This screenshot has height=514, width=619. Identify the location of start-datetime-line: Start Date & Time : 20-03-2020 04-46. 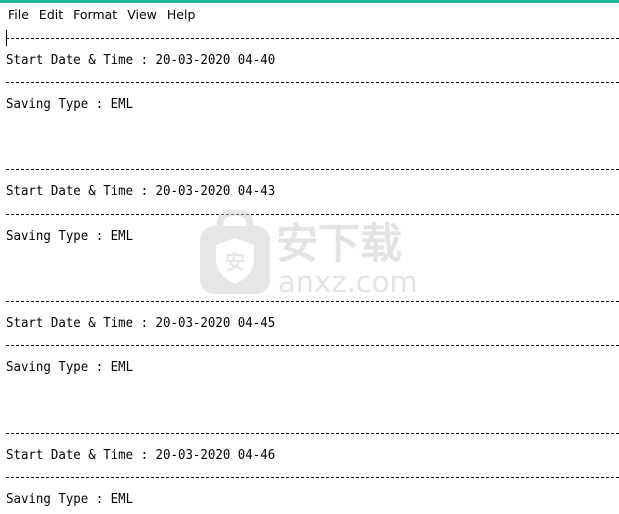
(141, 455).